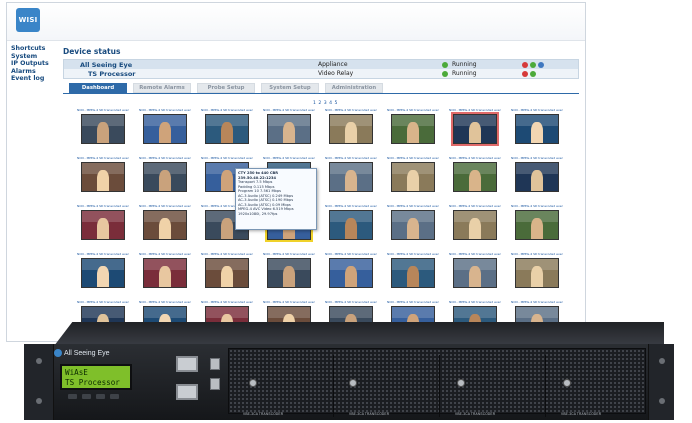  What do you see at coordinates (533, 73) in the screenshot?
I see `start-icon` at bounding box center [533, 73].